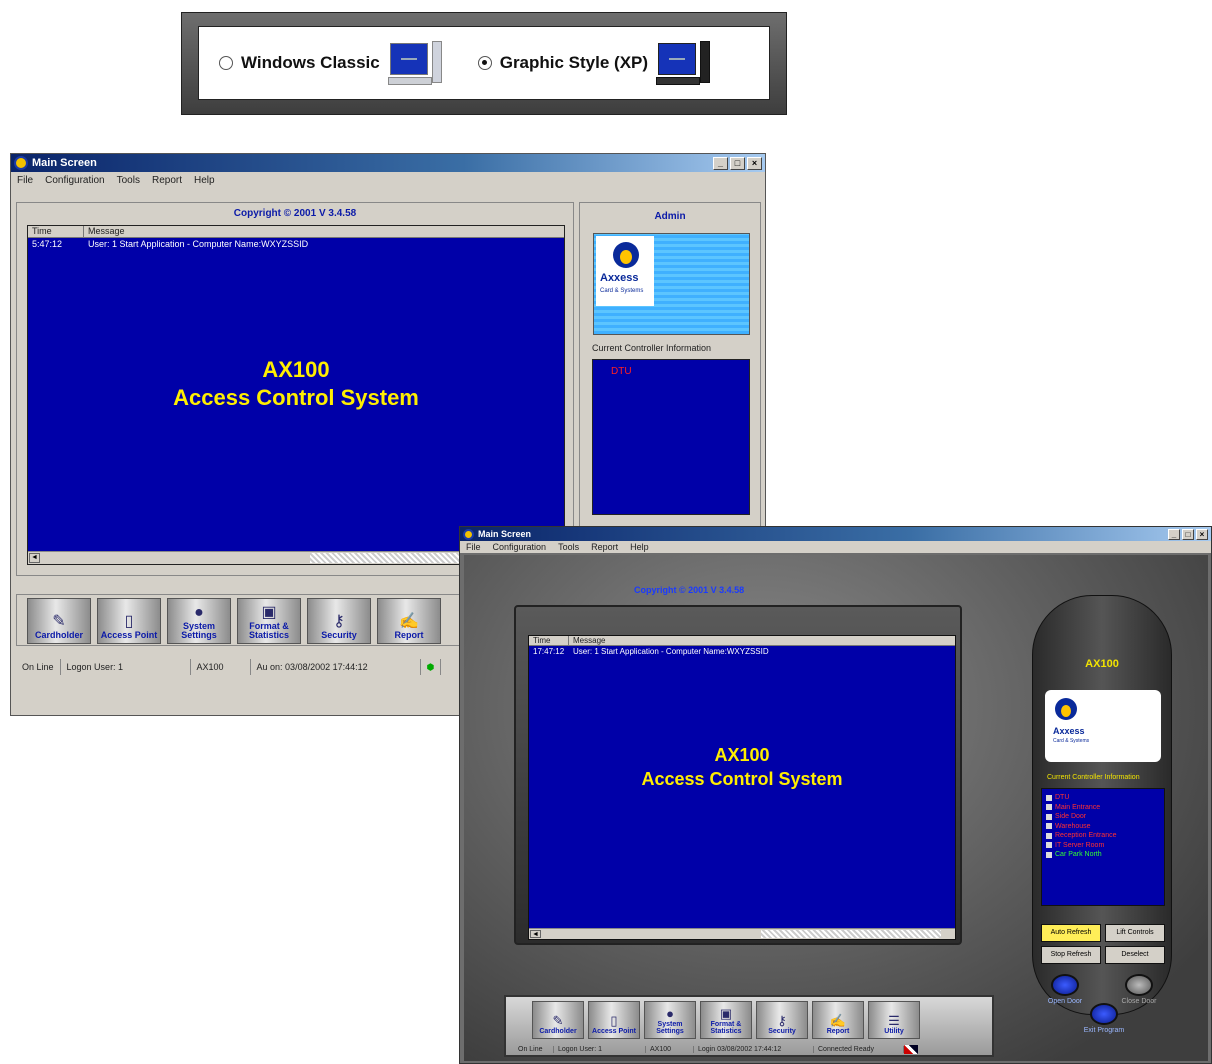 This screenshot has height=1064, width=1212. What do you see at coordinates (34, 558) in the screenshot?
I see `scroll-left-icon: ◄` at bounding box center [34, 558].